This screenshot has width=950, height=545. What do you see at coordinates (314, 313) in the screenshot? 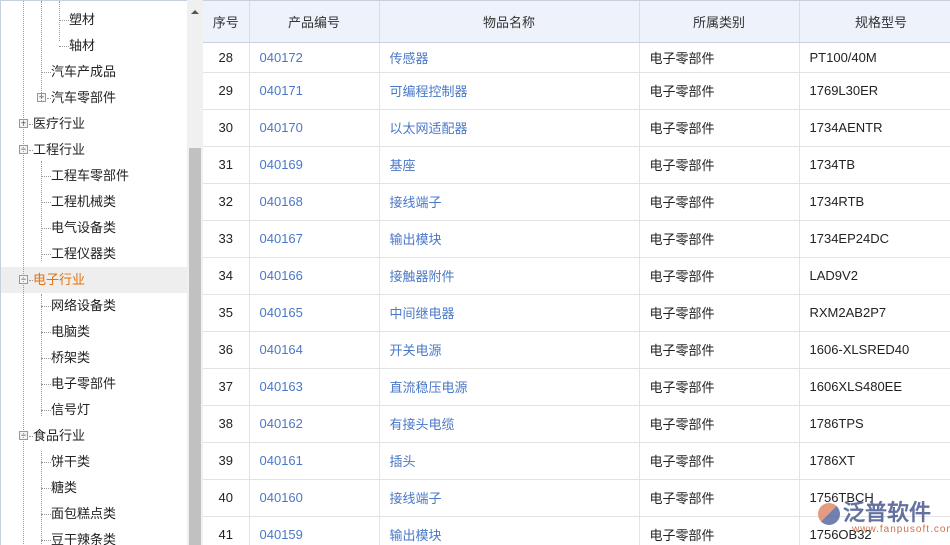
I see `product-code-link: 040165` at bounding box center [314, 313].